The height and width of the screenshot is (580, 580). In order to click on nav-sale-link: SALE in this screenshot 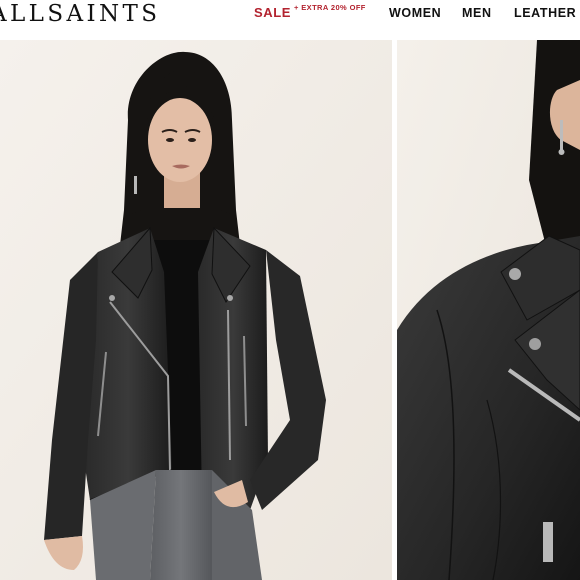, I will do `click(272, 12)`.